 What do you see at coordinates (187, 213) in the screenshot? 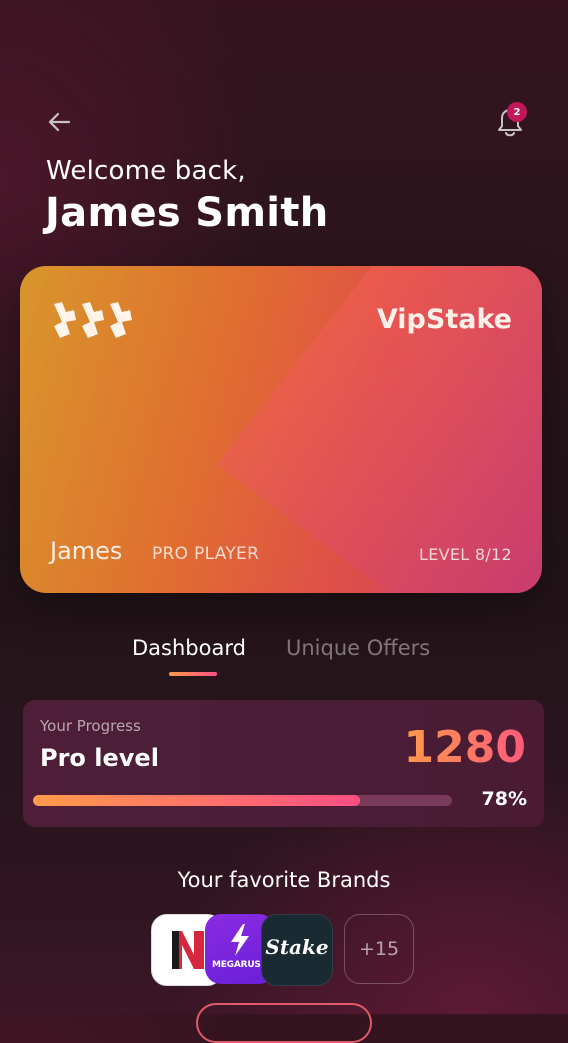
I see `user-name: James Smith` at bounding box center [187, 213].